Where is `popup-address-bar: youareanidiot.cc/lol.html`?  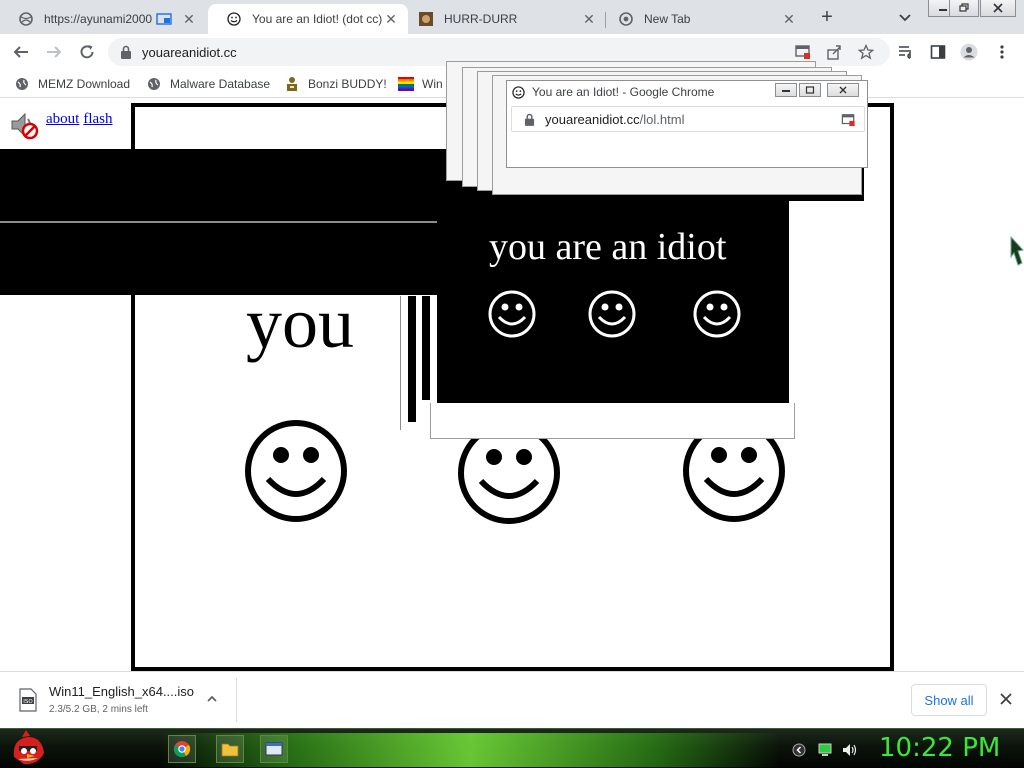 popup-address-bar: youareanidiot.cc/lol.html is located at coordinates (688, 119).